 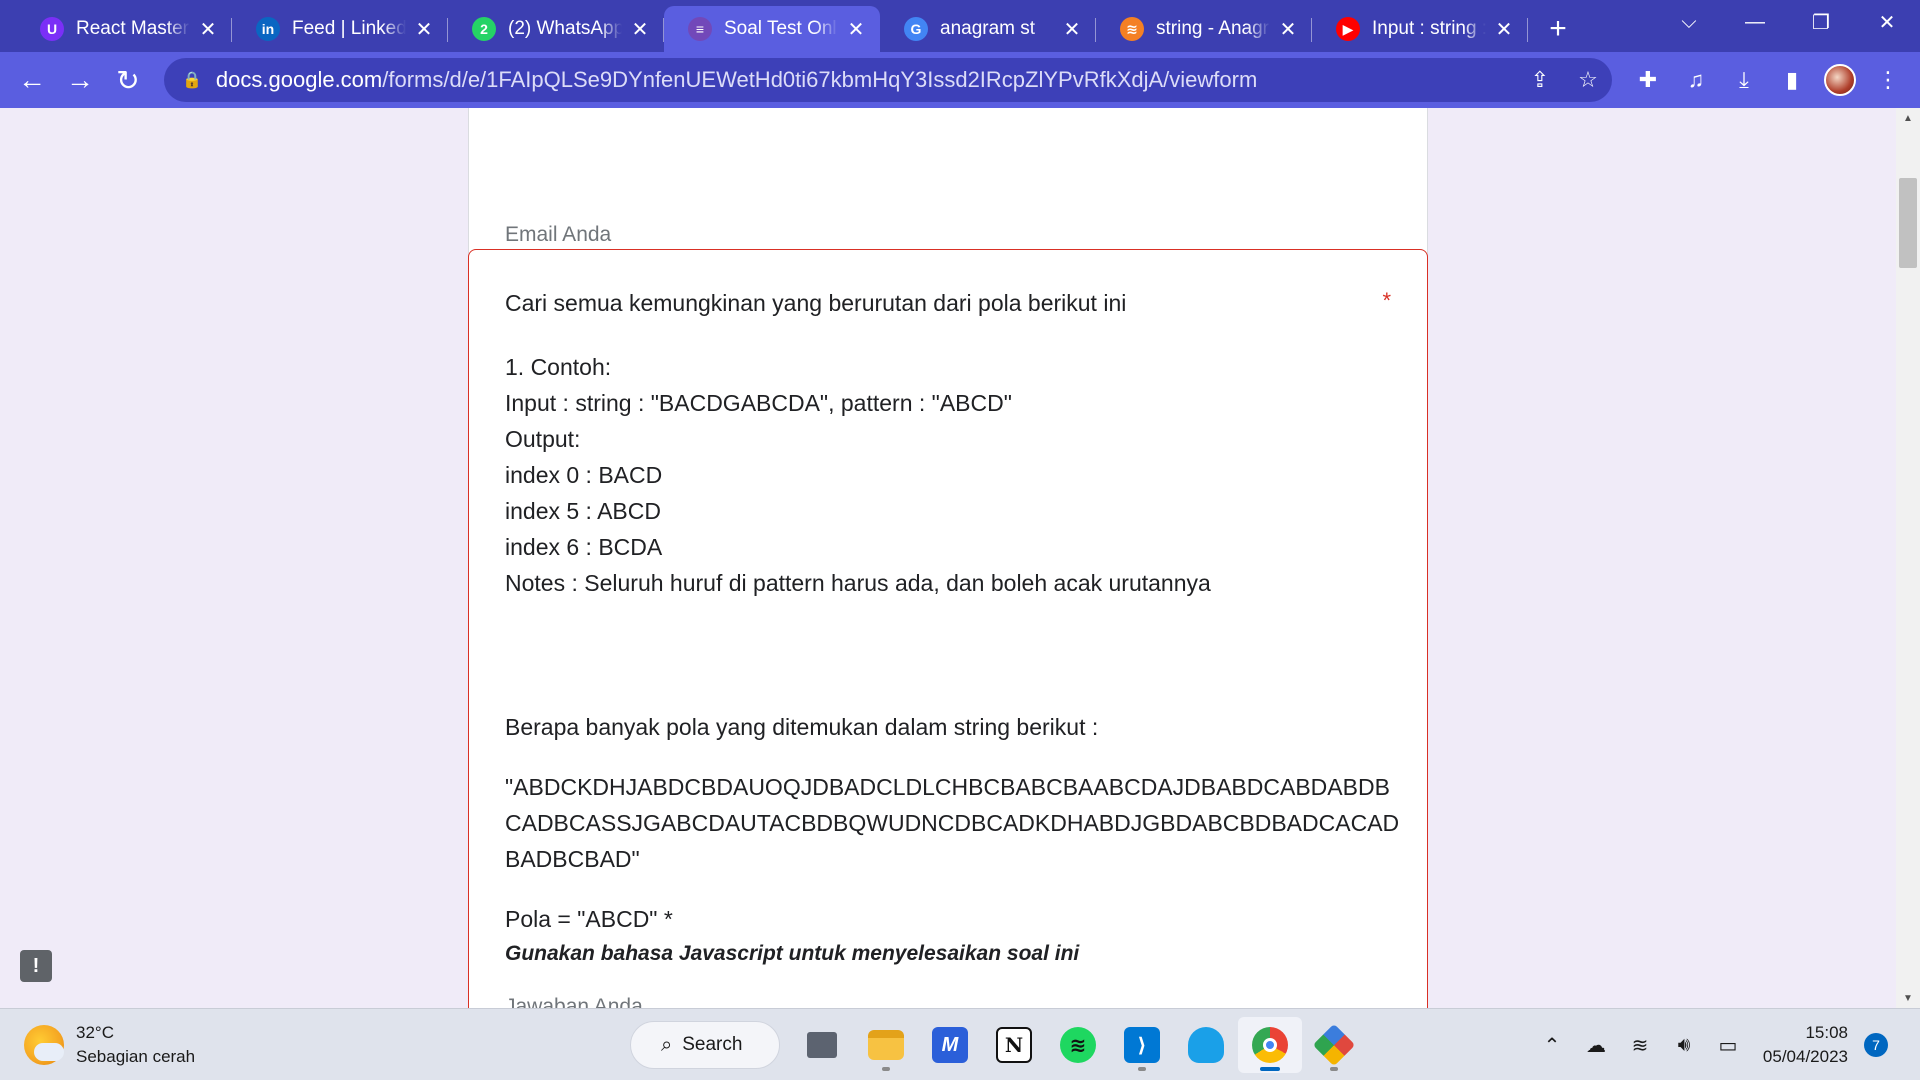 I want to click on git-tool-button, so click(x=1334, y=1045).